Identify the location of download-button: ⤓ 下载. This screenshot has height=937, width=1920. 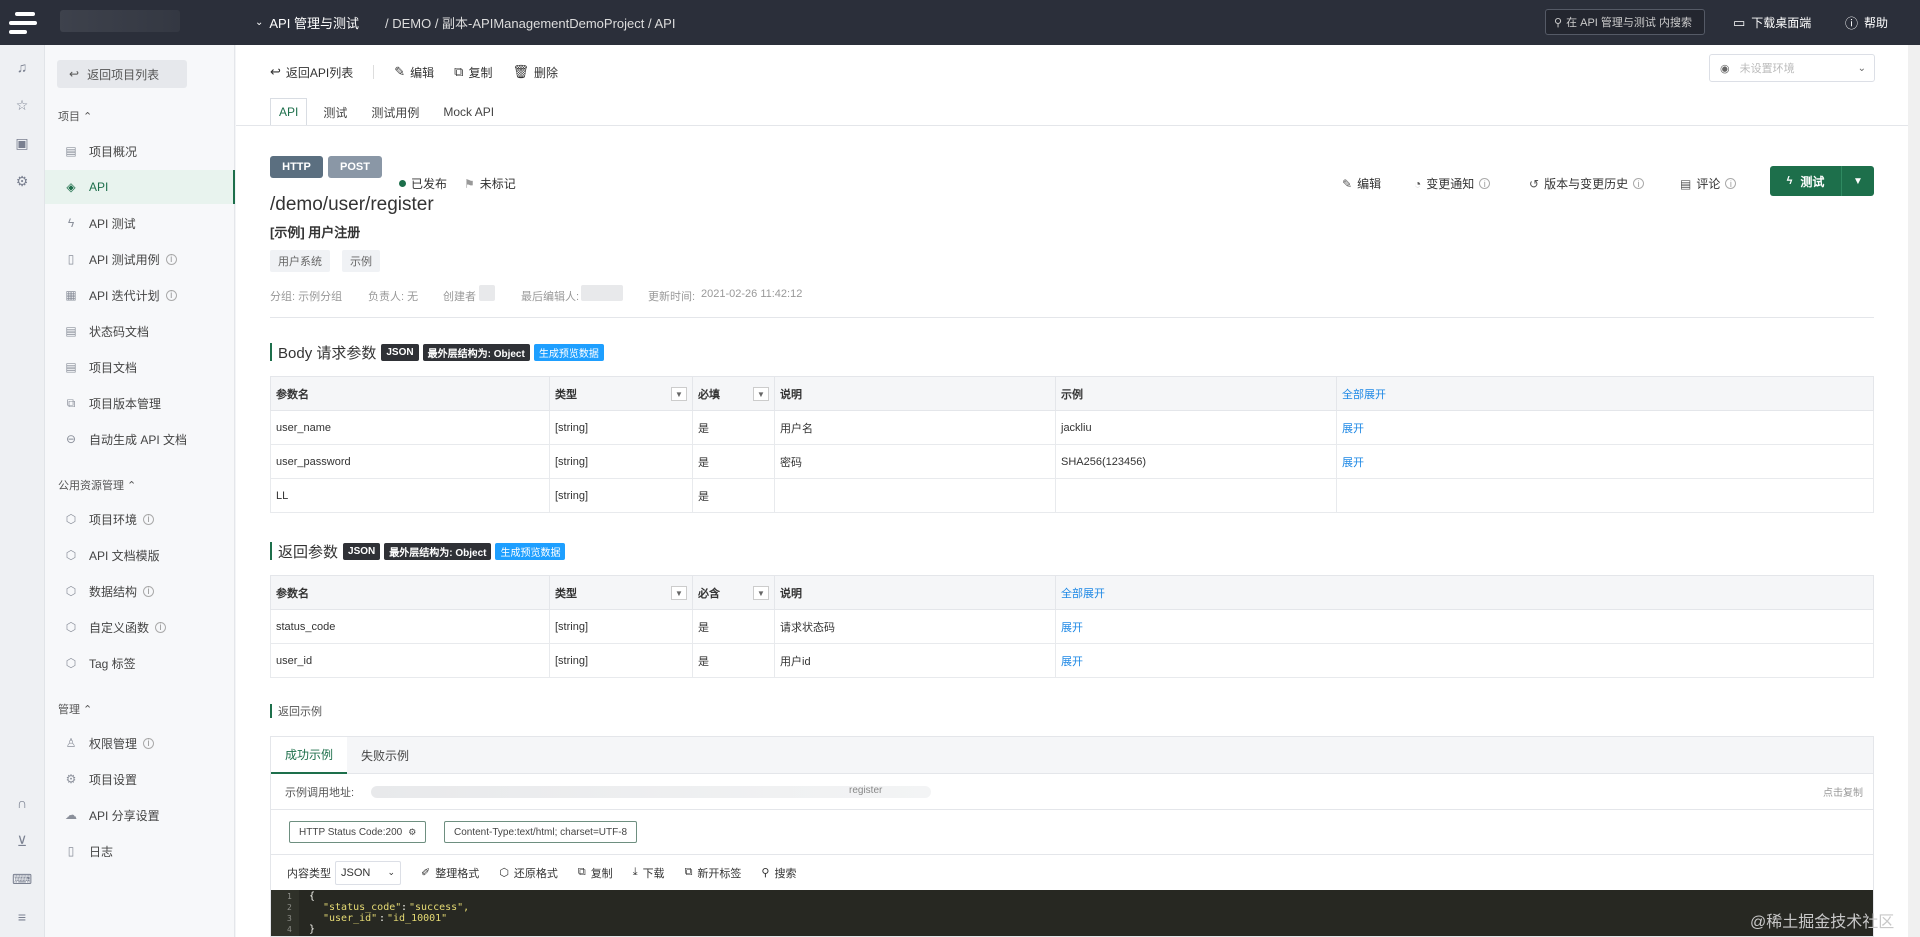
(649, 873).